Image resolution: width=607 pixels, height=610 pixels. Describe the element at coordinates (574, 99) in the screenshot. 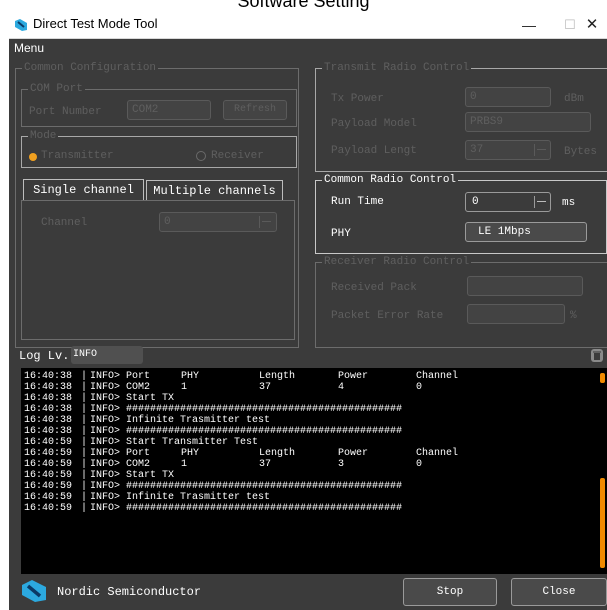

I see `tx-power-unit: dBm` at that location.